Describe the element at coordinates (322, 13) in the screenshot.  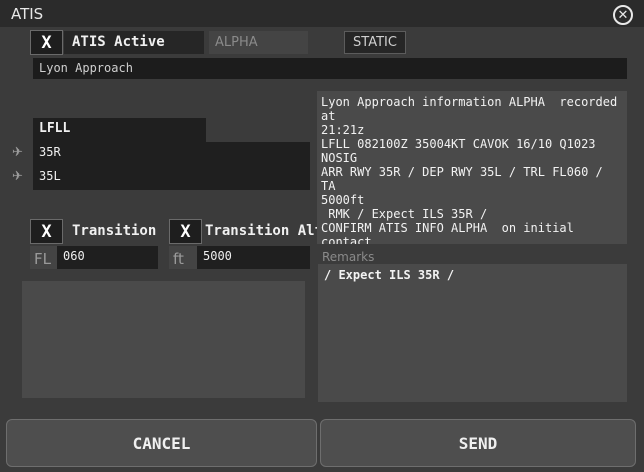
I see `title-bar: ATIS ✕` at that location.